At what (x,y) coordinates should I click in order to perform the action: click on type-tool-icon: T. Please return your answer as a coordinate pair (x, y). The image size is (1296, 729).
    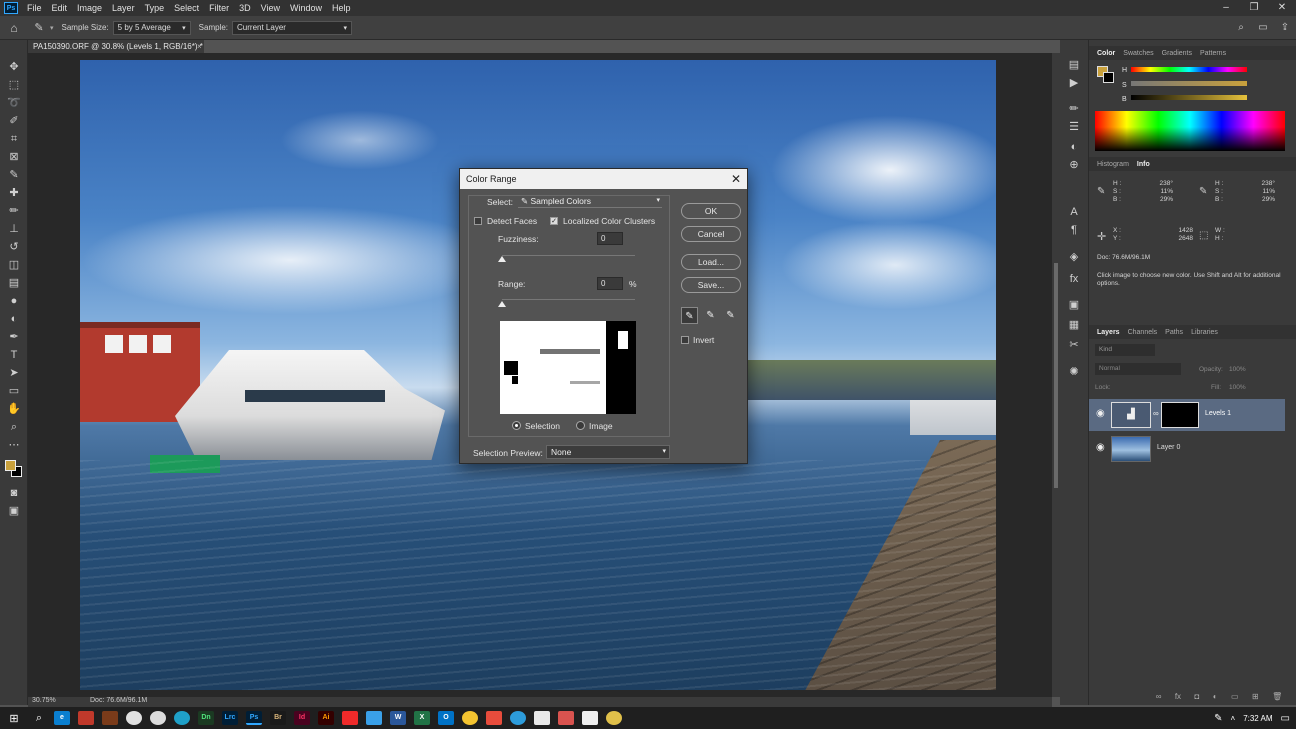
    Looking at the image, I should click on (14, 355).